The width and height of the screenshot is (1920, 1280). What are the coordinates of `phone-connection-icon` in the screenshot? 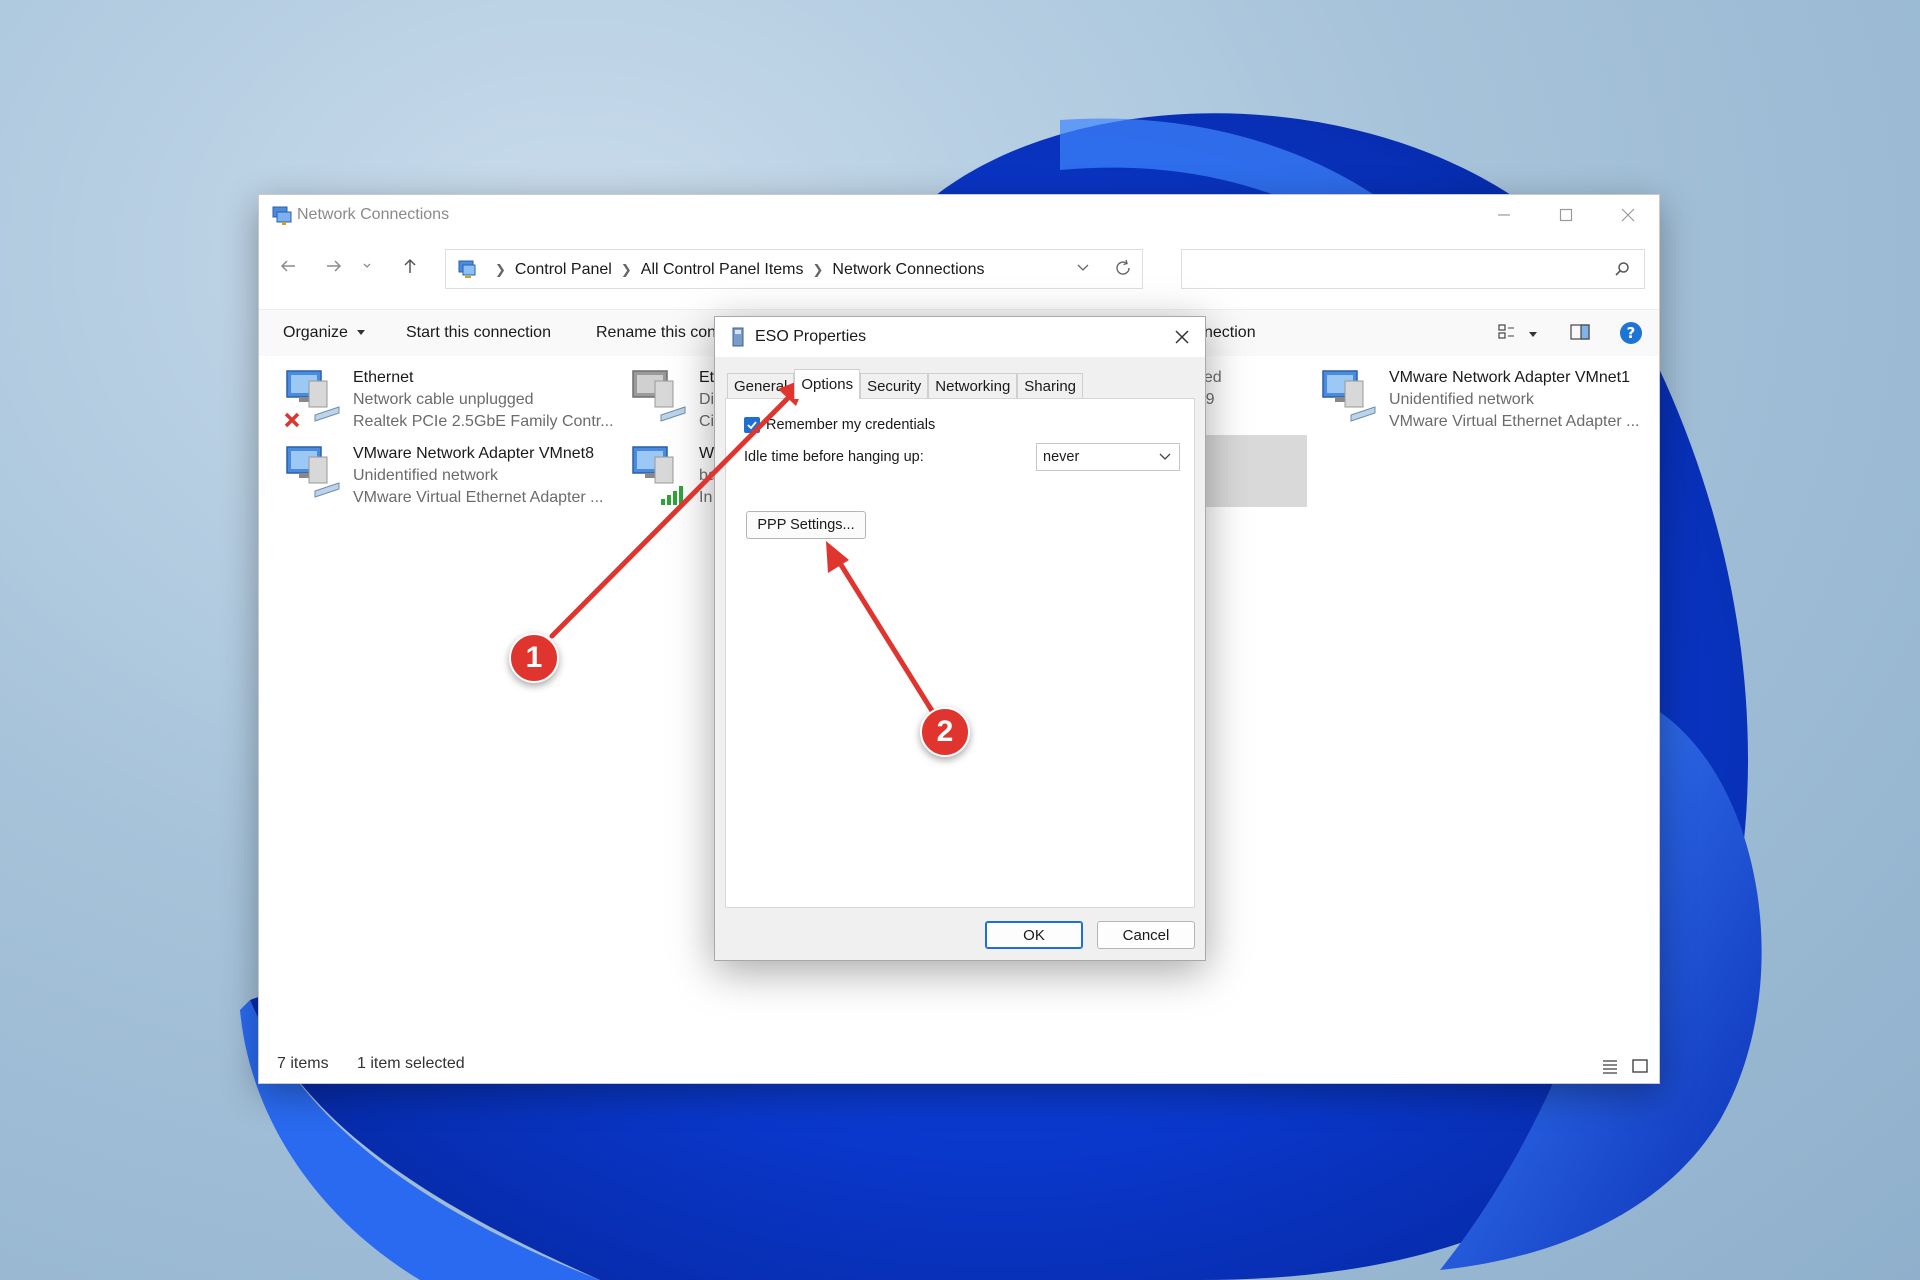 It's located at (738, 337).